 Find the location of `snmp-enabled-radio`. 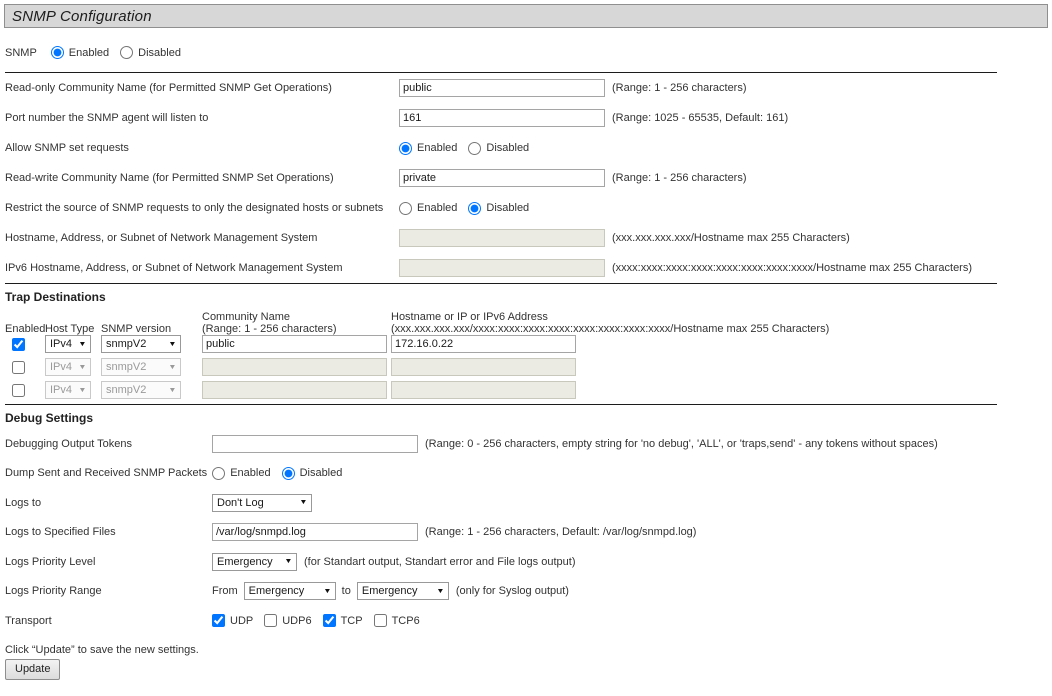

snmp-enabled-radio is located at coordinates (57, 52).